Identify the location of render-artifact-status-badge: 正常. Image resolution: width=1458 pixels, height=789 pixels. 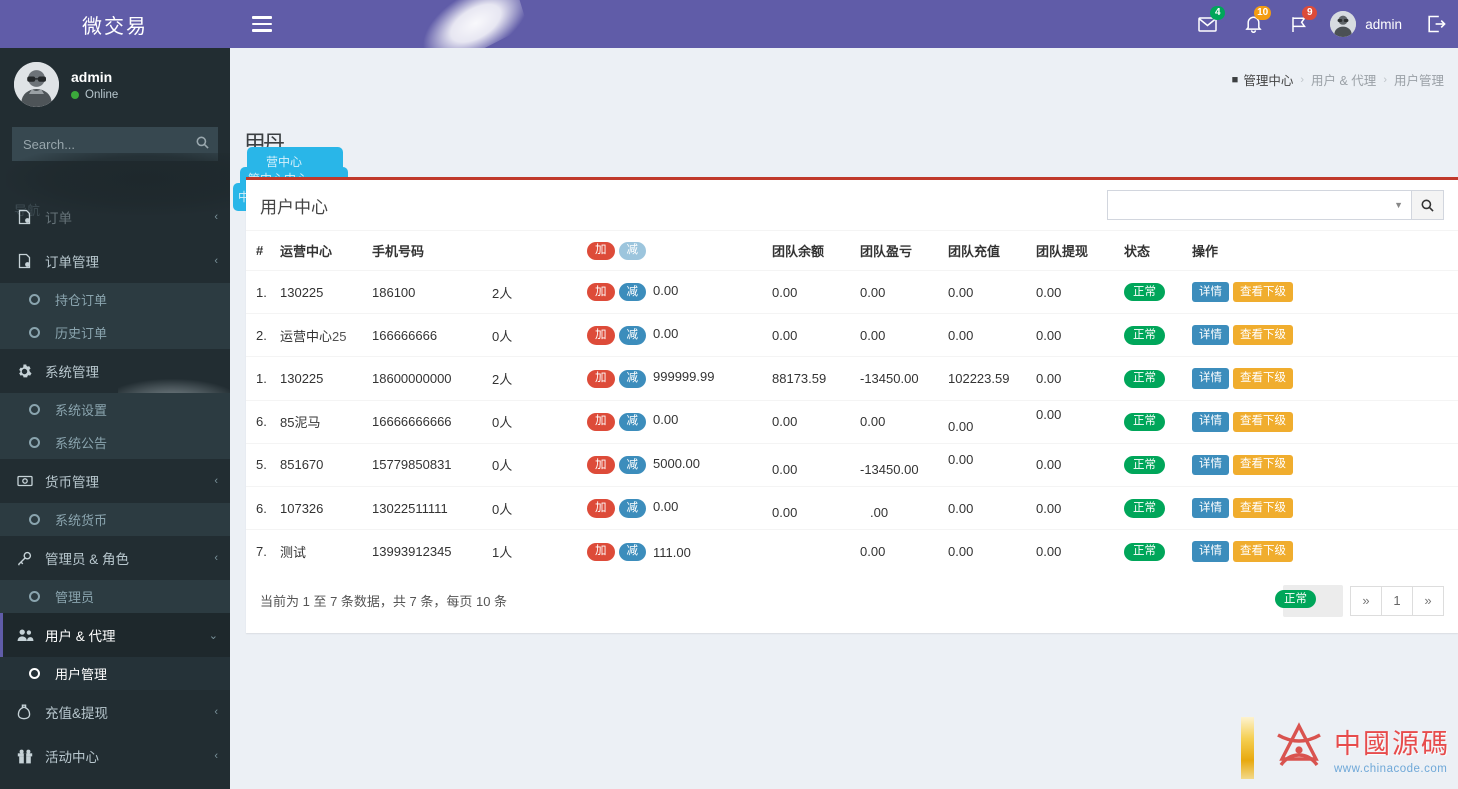
(1295, 599).